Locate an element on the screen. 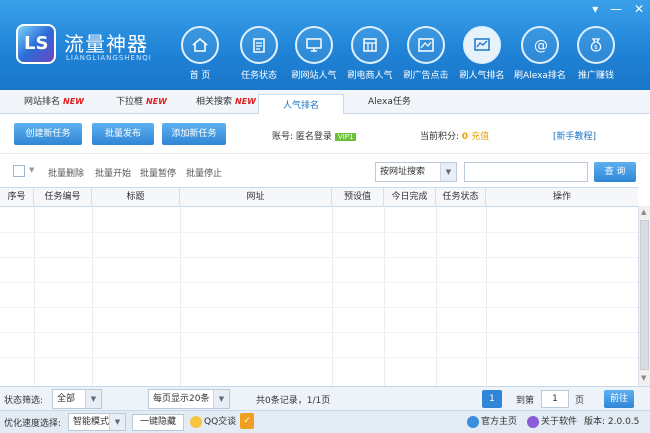 The width and height of the screenshot is (650, 433). at-icon: @ is located at coordinates (540, 45).